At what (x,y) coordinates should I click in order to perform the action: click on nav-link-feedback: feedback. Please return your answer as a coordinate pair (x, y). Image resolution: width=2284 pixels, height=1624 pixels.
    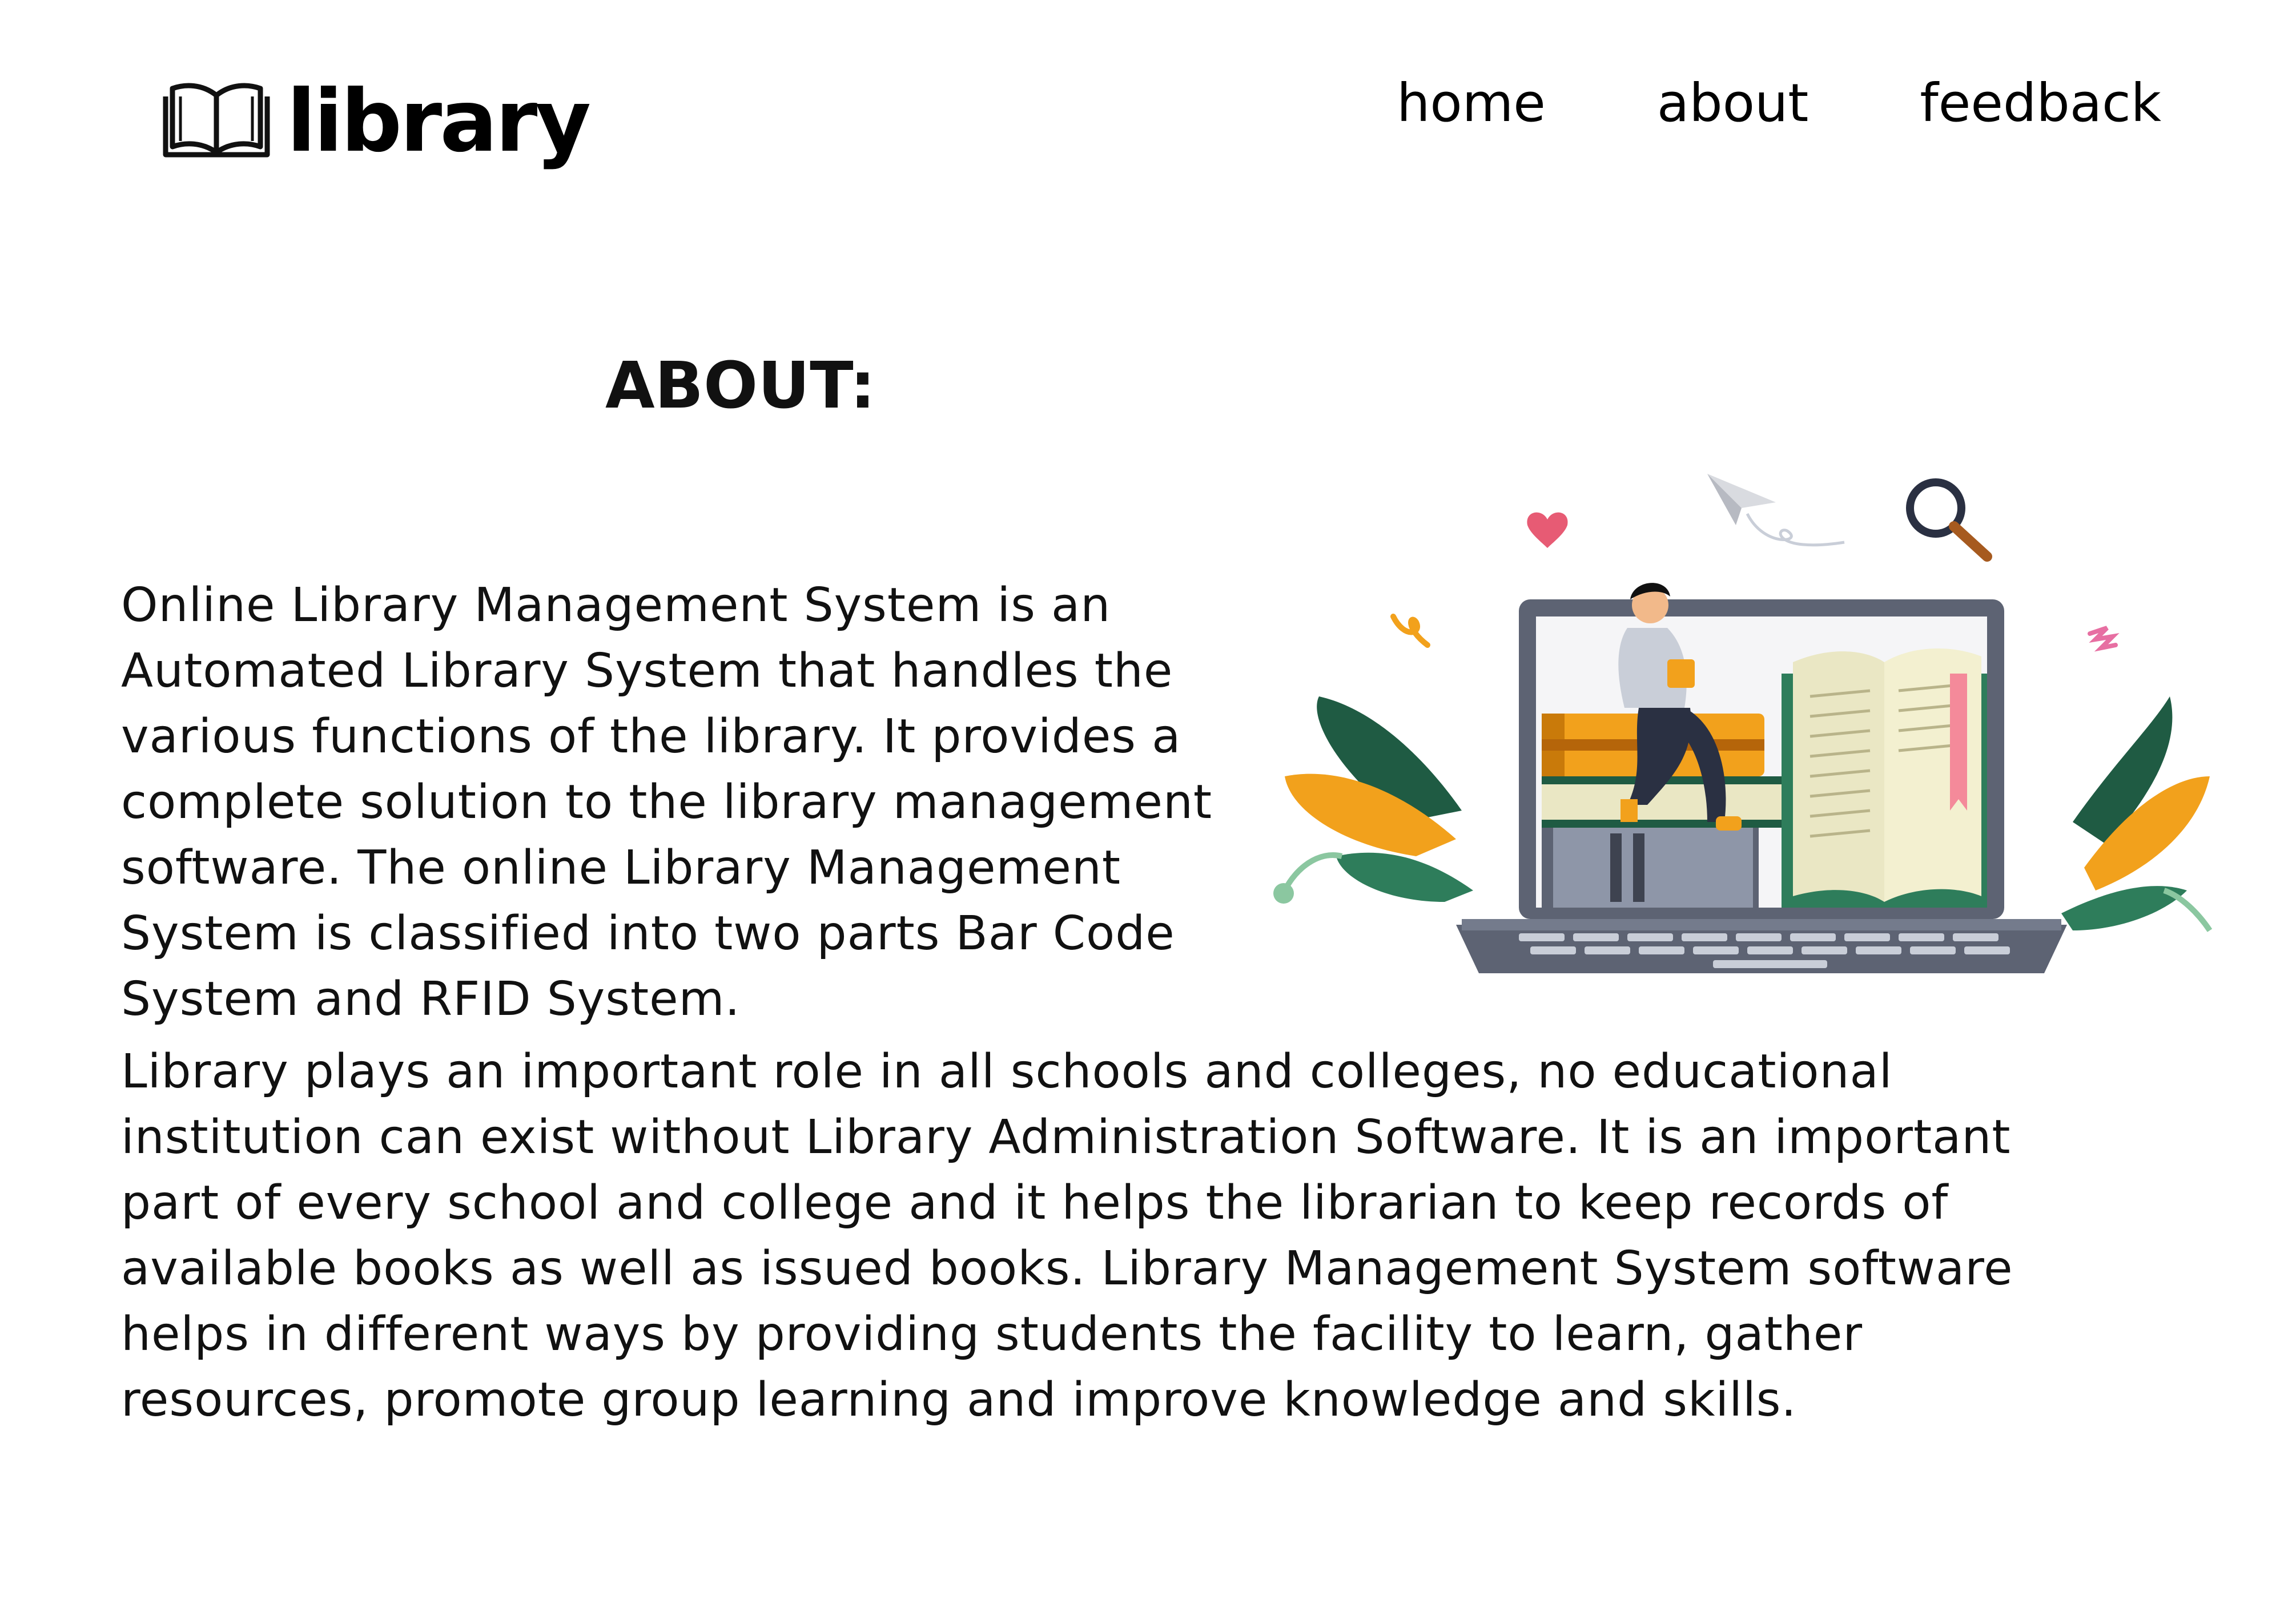
    Looking at the image, I should click on (2040, 104).